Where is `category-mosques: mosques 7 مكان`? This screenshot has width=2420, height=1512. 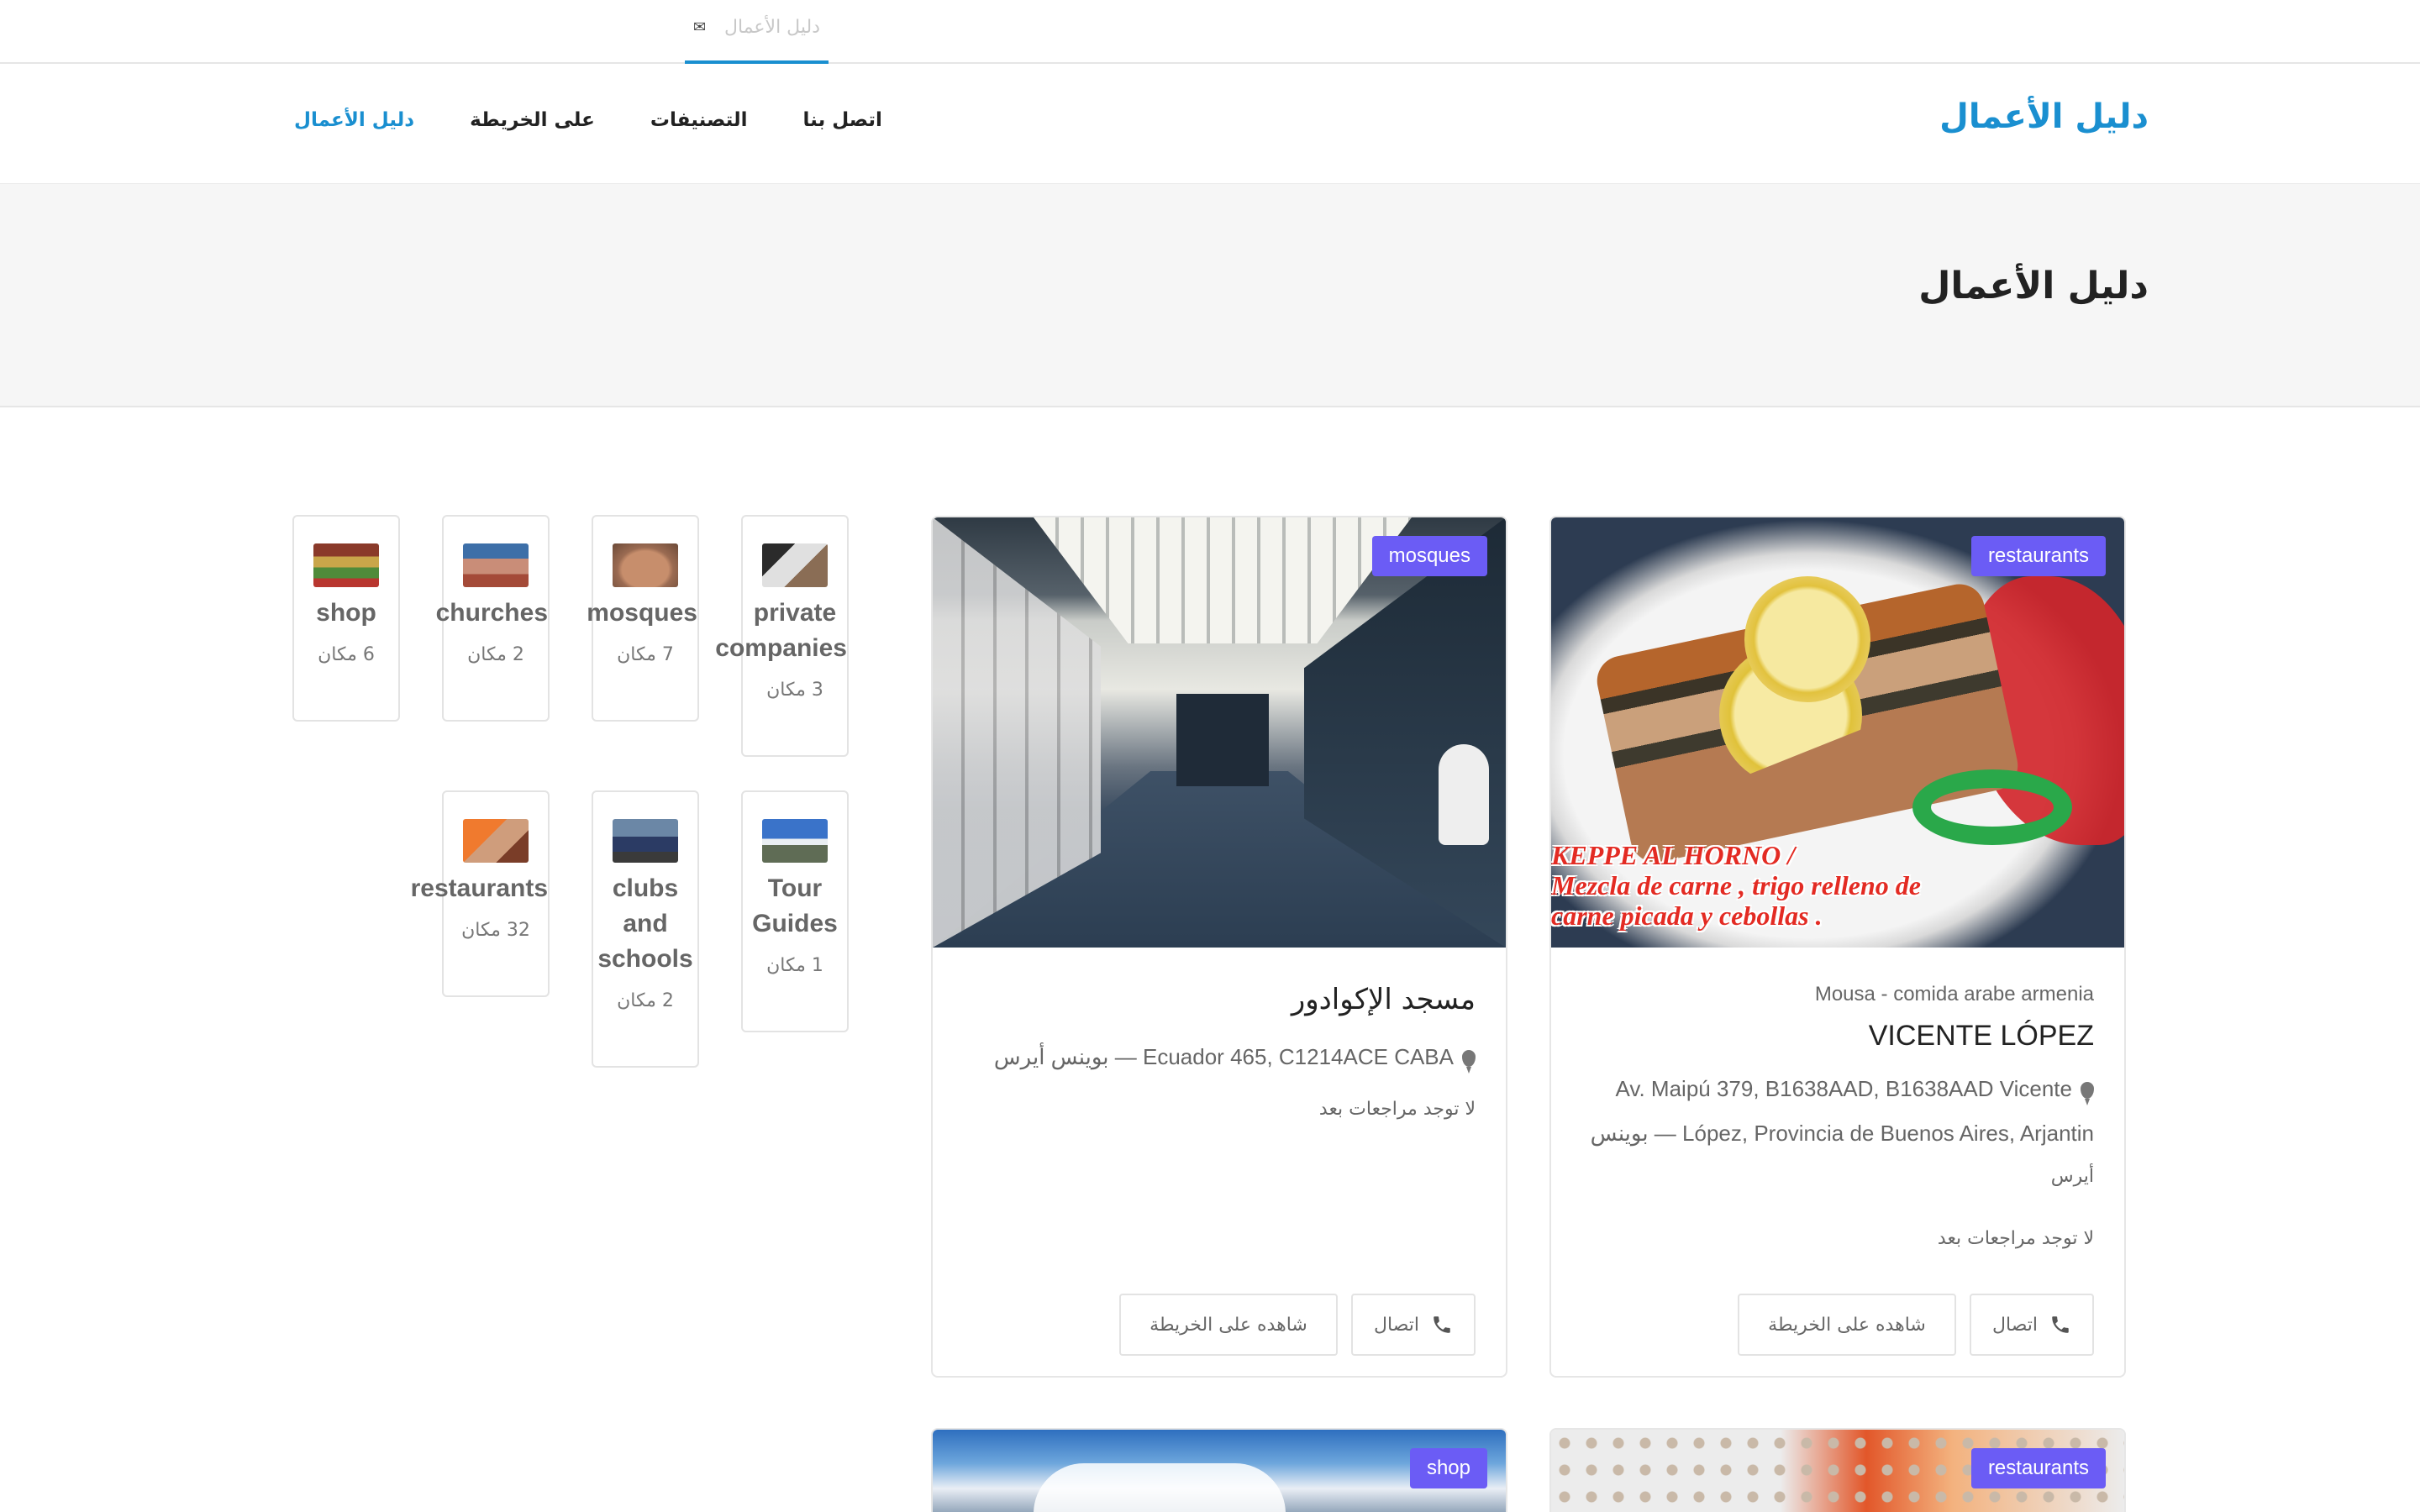 category-mosques: mosques 7 مكان is located at coordinates (643, 618).